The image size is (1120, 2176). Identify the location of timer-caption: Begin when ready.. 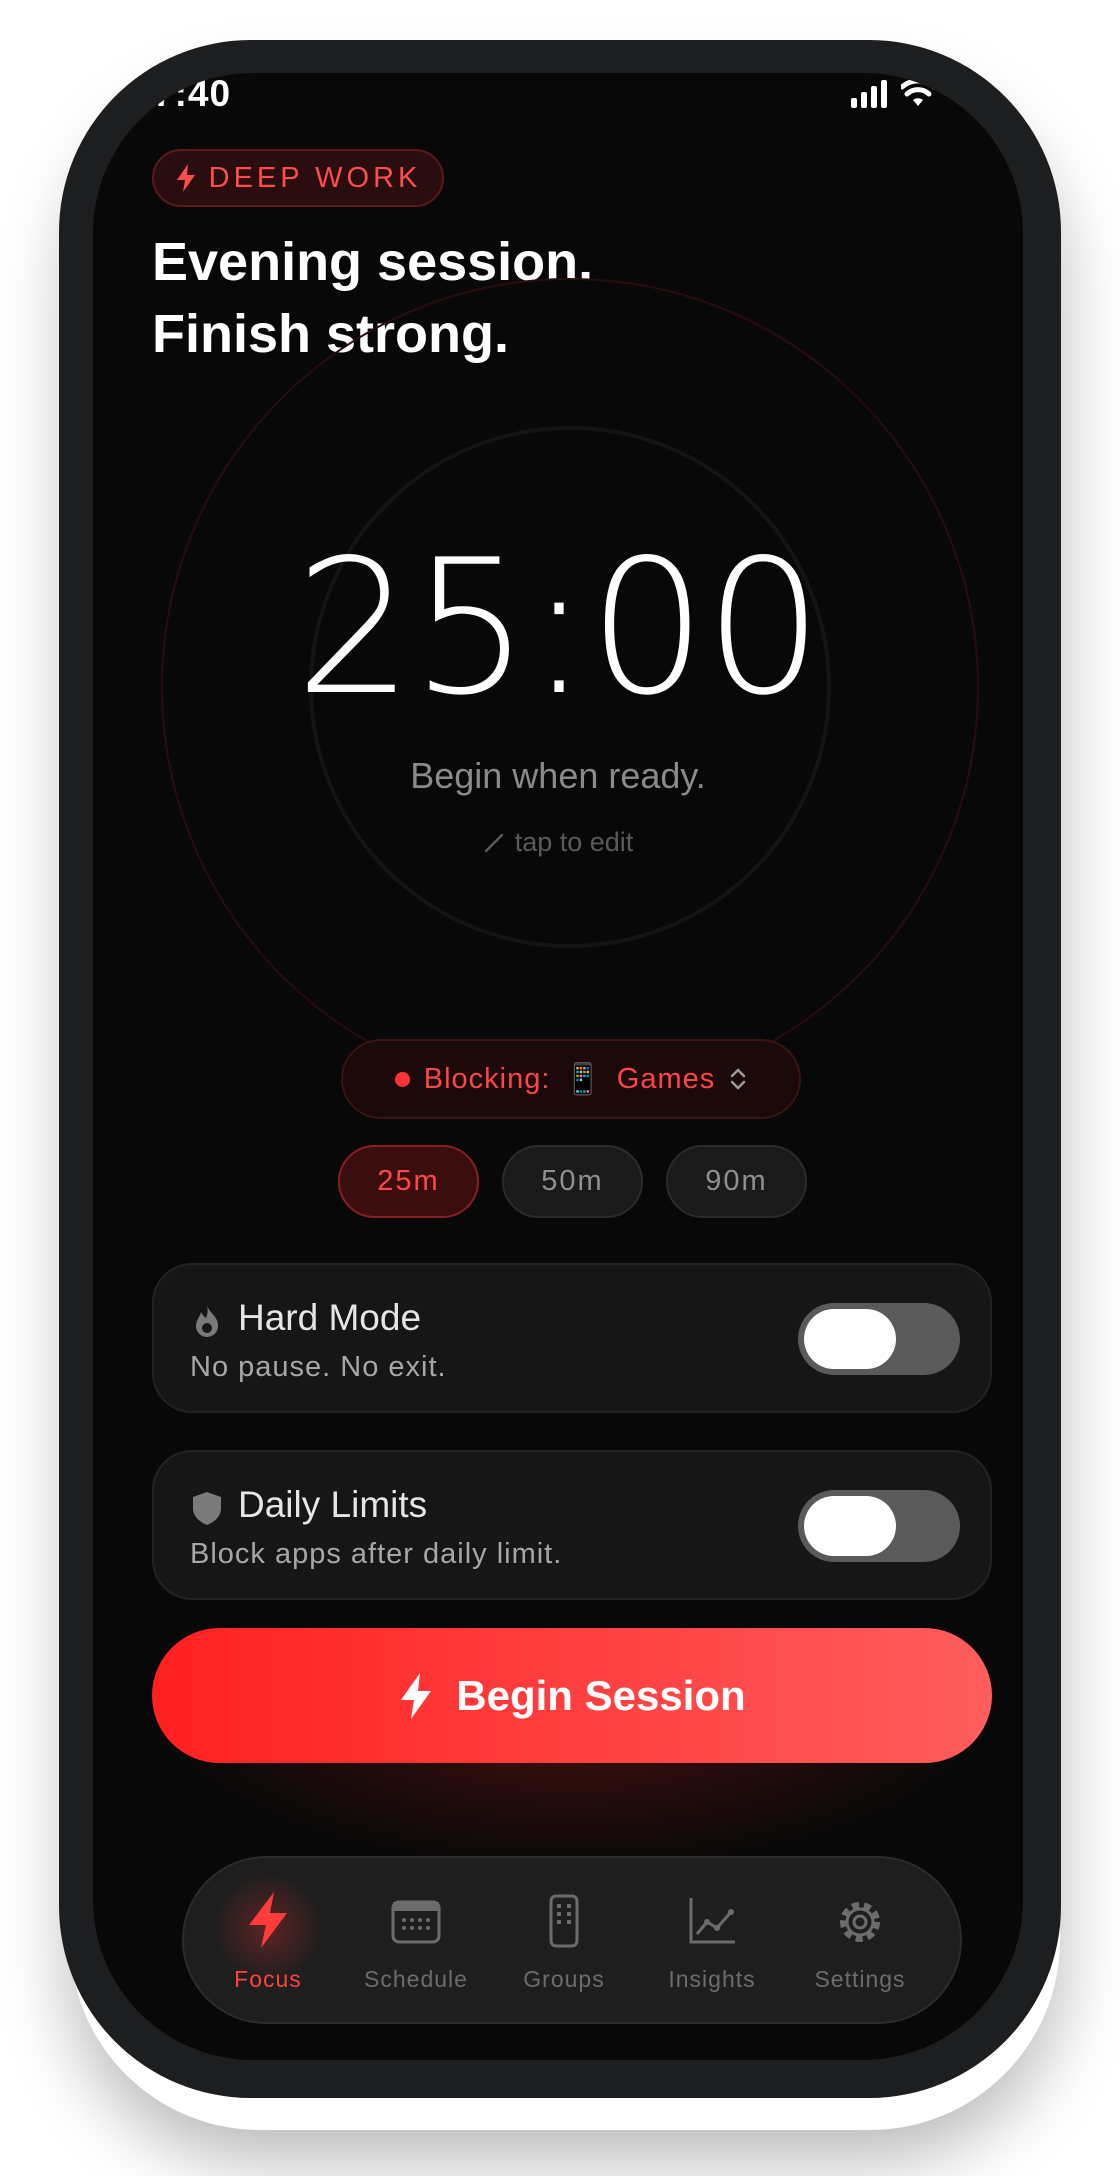
(558, 775).